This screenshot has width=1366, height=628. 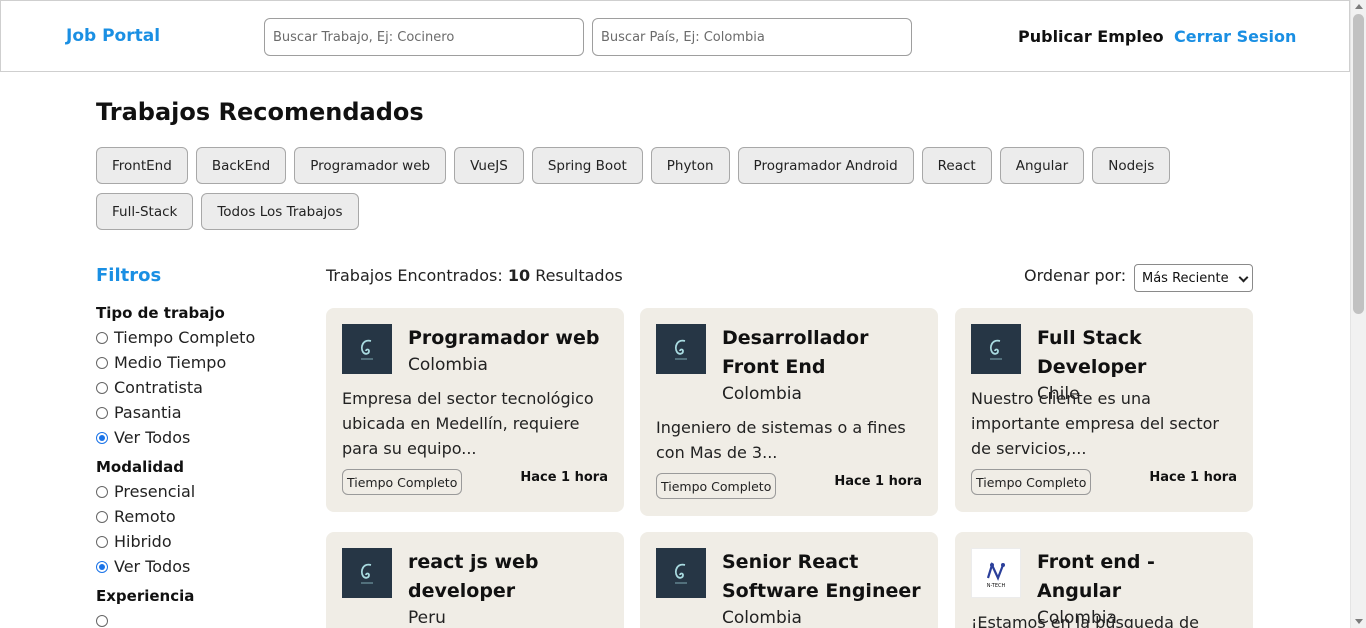 What do you see at coordinates (196, 412) in the screenshot?
I see `radio-pasantia: Pasantia` at bounding box center [196, 412].